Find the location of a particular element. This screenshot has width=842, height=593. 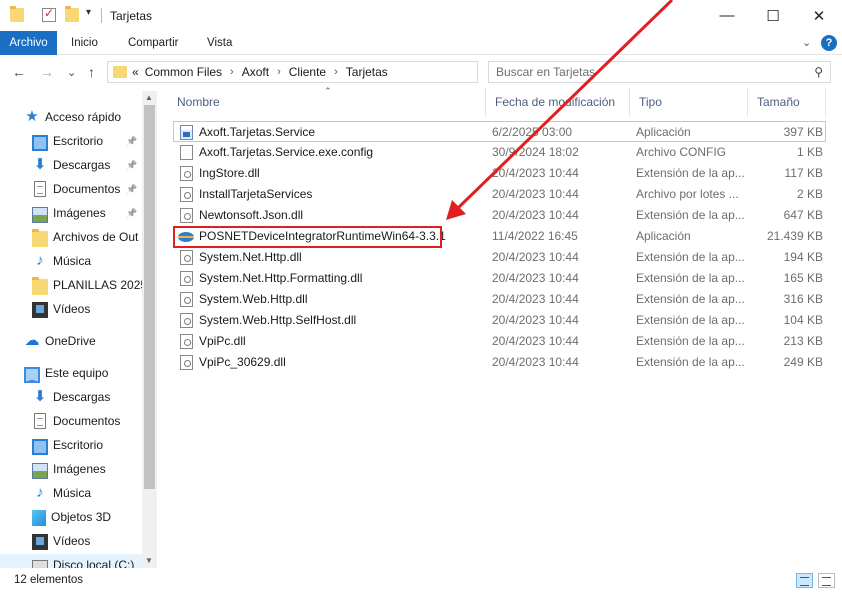

file-name: System.Net.Http.Formatting.dll is located at coordinates (281, 278).